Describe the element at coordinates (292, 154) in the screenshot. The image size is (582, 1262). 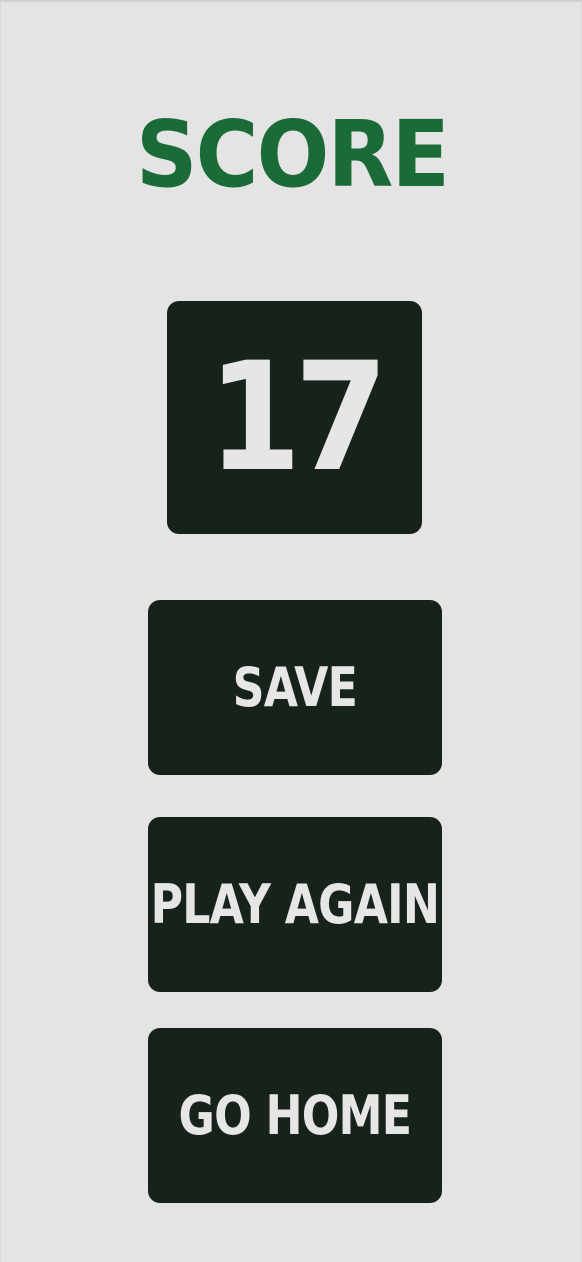
I see `score-title: SCORE` at that location.